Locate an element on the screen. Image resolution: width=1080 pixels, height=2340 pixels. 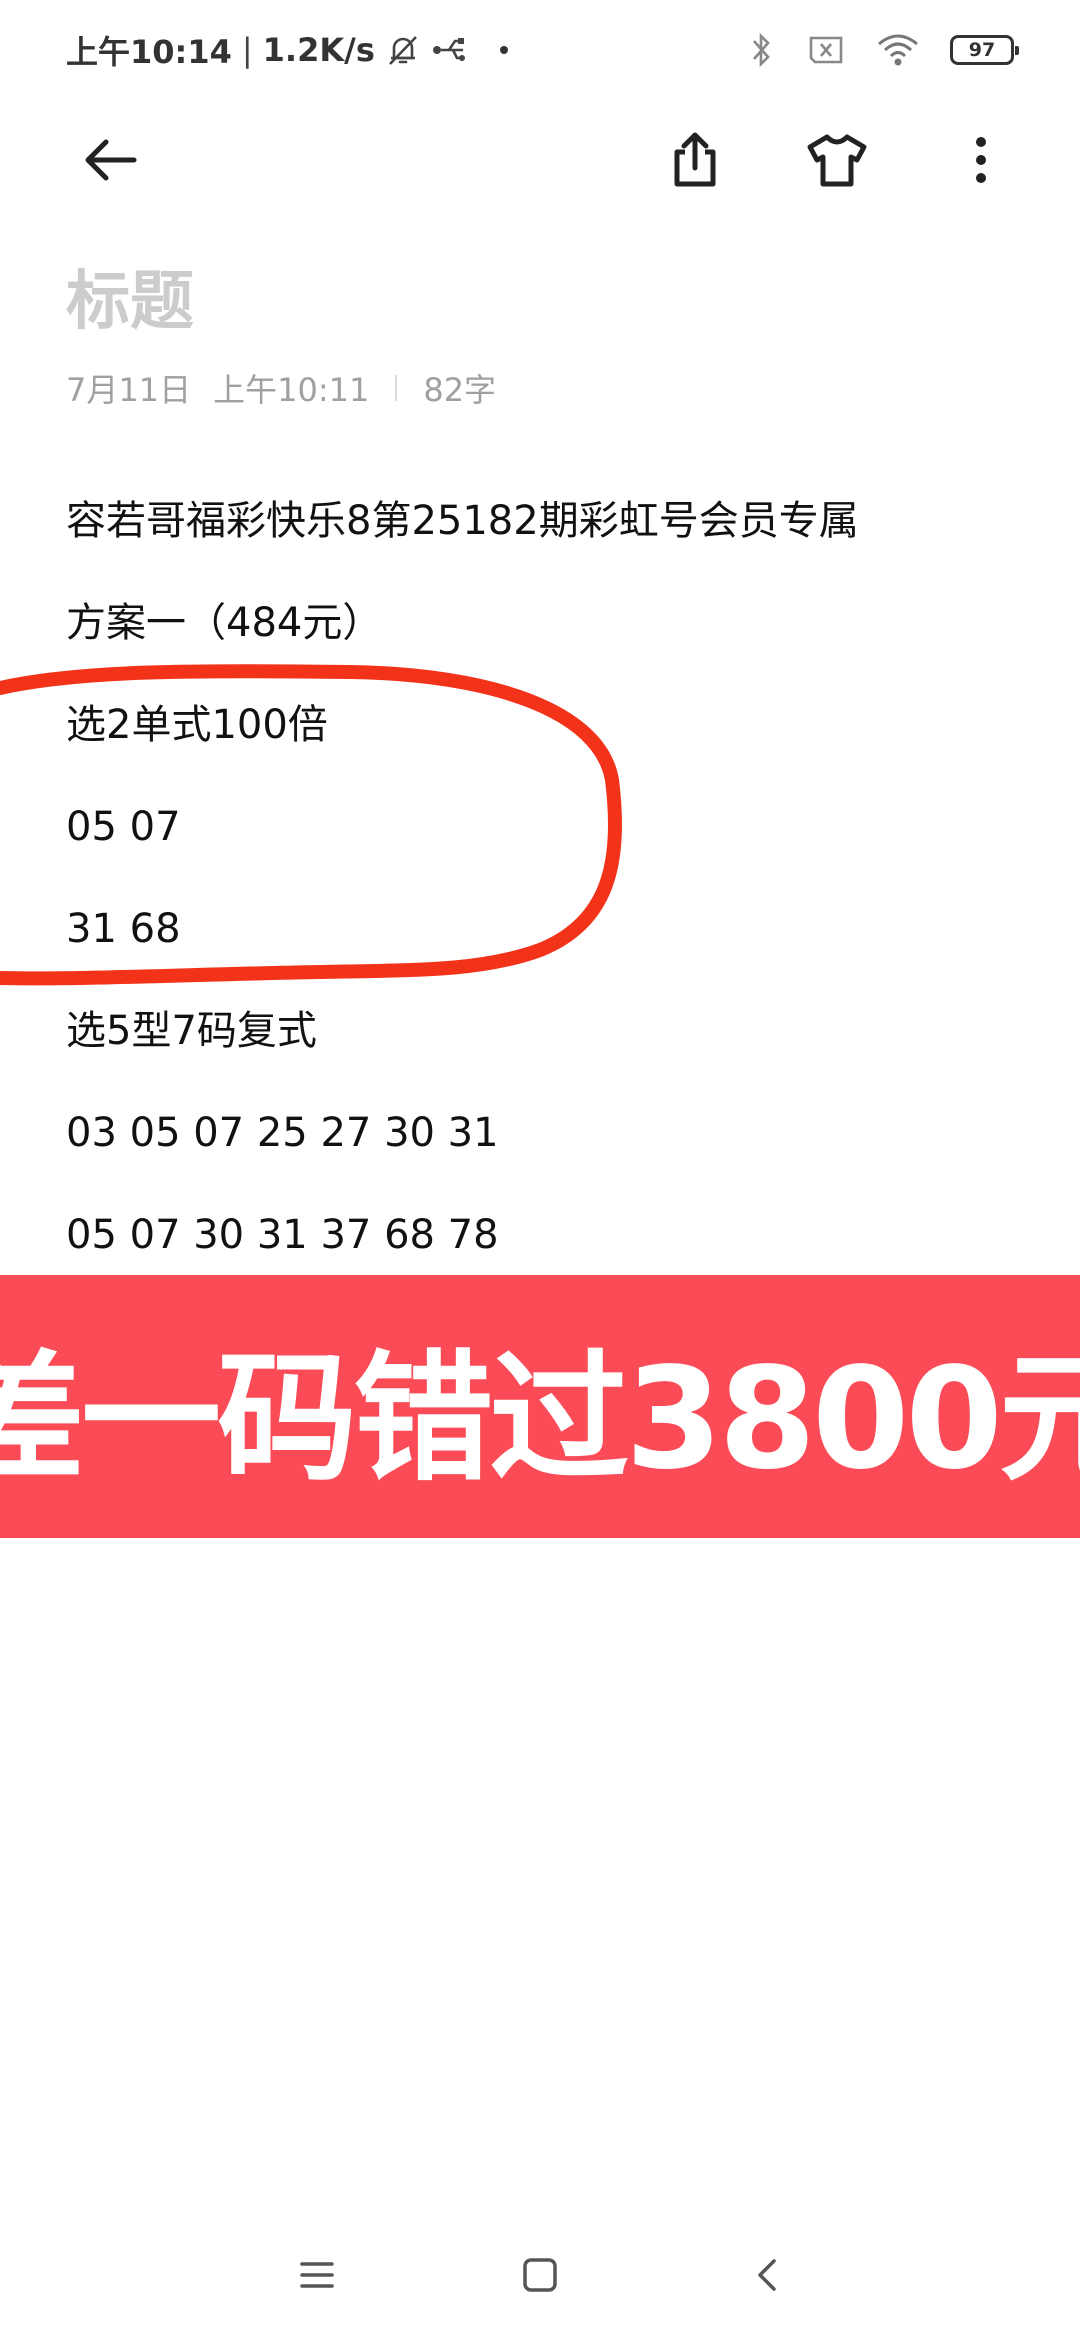
share-button is located at coordinates (695, 160).